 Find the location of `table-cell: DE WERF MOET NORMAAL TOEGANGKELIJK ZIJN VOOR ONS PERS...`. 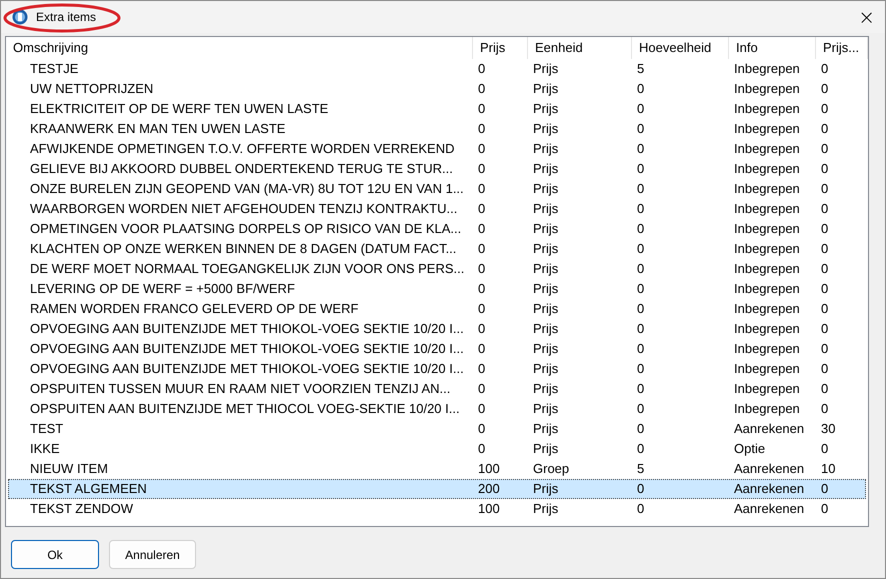

table-cell: DE WERF MOET NORMAAL TOEGANGKELIJK ZIJN VOOR ONS PERS... is located at coordinates (247, 268).